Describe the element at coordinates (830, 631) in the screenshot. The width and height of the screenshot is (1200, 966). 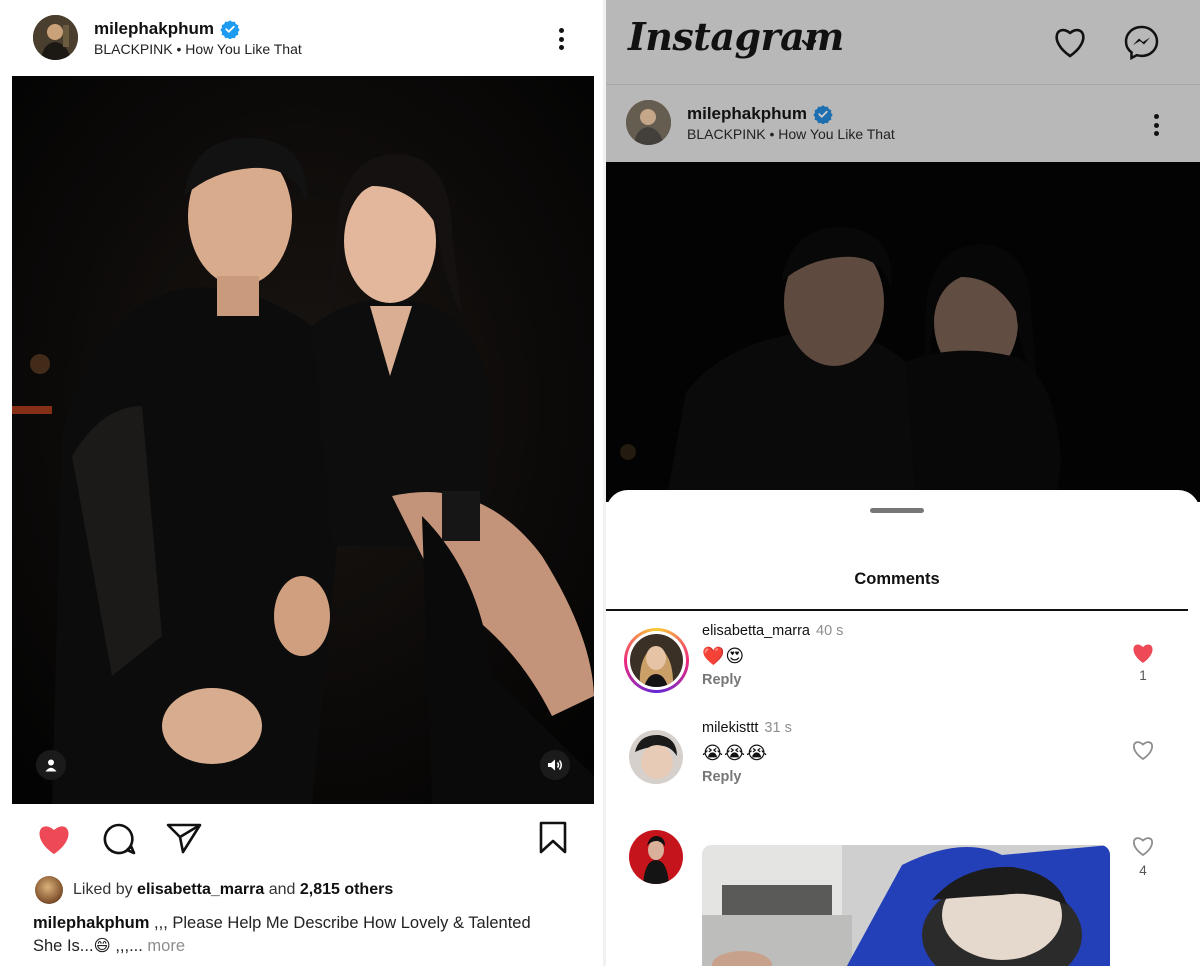
I see `comment-time: 40 s` at that location.